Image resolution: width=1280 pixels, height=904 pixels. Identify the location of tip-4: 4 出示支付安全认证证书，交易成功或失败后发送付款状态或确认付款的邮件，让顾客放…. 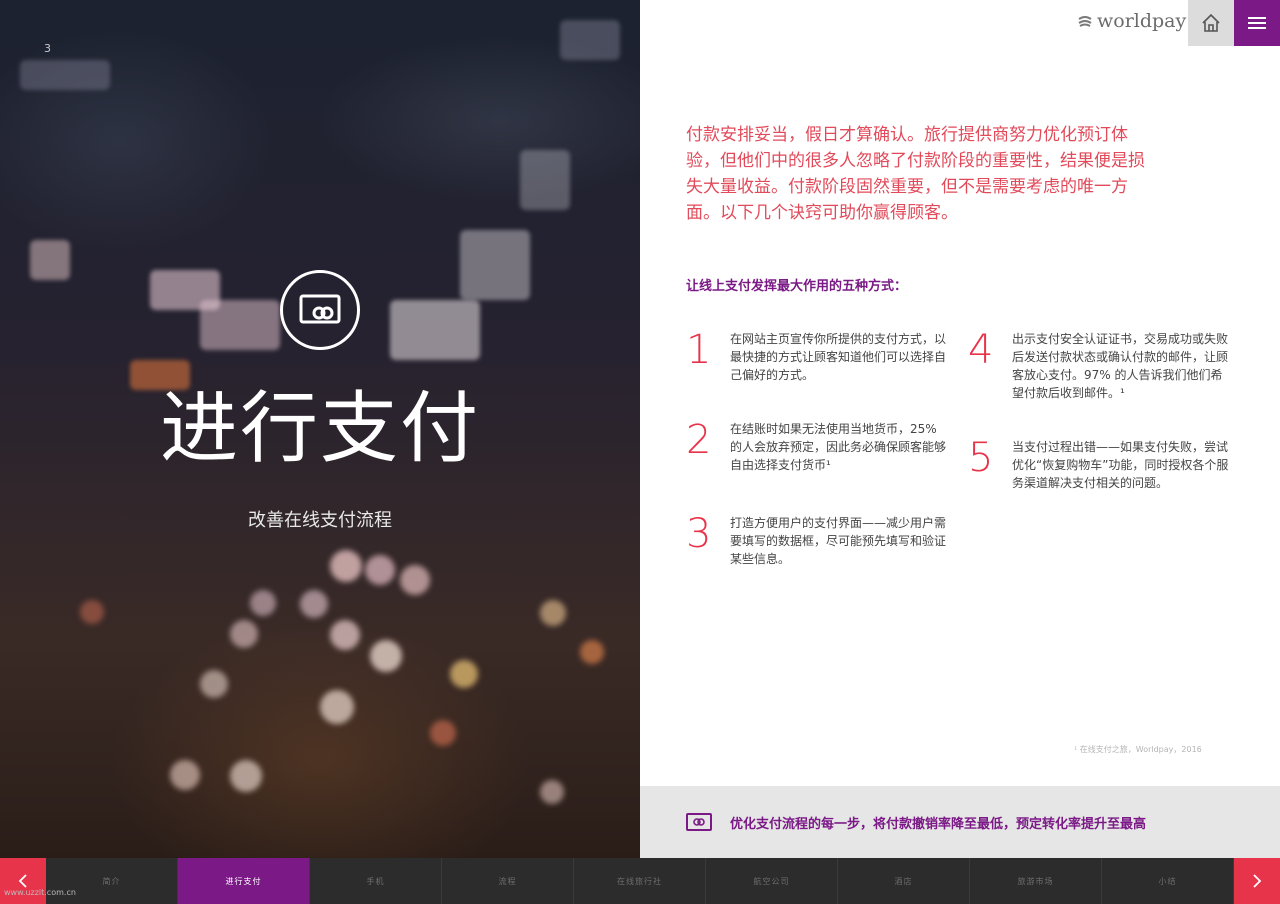
(1098, 364).